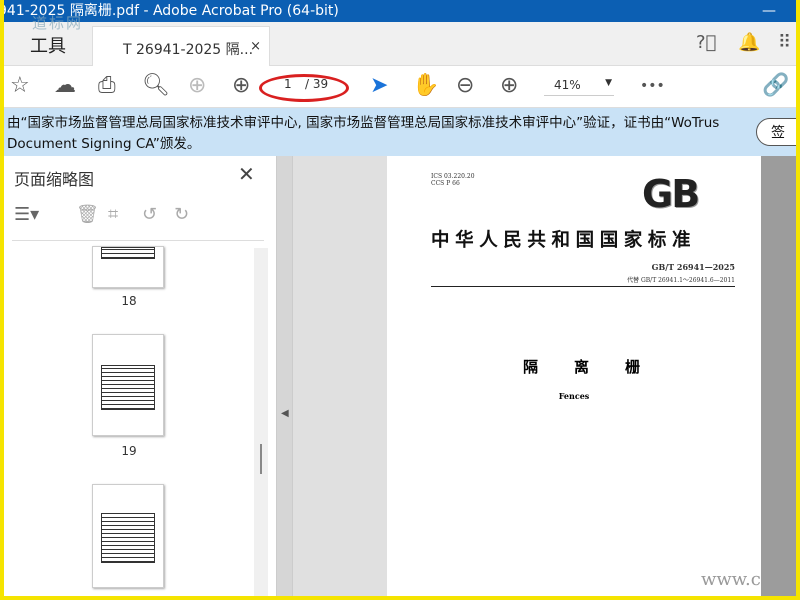 Image resolution: width=800 pixels, height=600 pixels. I want to click on prev-page-icon: ⊕, so click(197, 86).